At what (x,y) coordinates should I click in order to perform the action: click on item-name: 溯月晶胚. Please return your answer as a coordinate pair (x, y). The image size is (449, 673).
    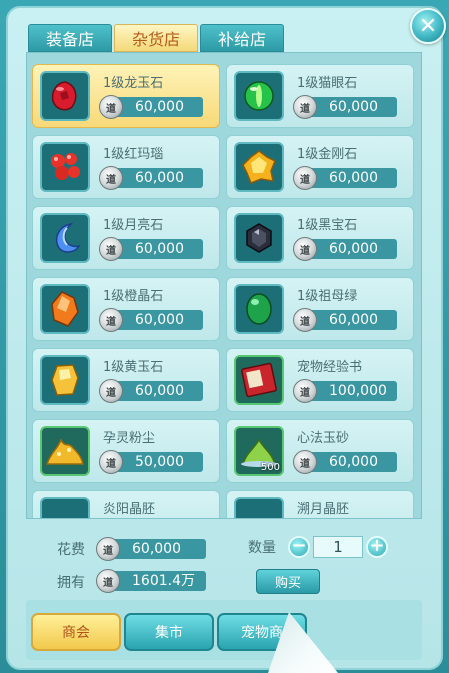
    Looking at the image, I should click on (323, 509).